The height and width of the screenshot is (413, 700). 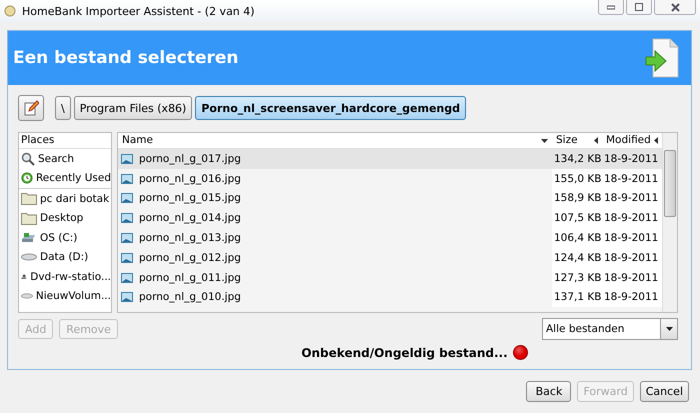 I want to click on close-icon, so click(x=675, y=7).